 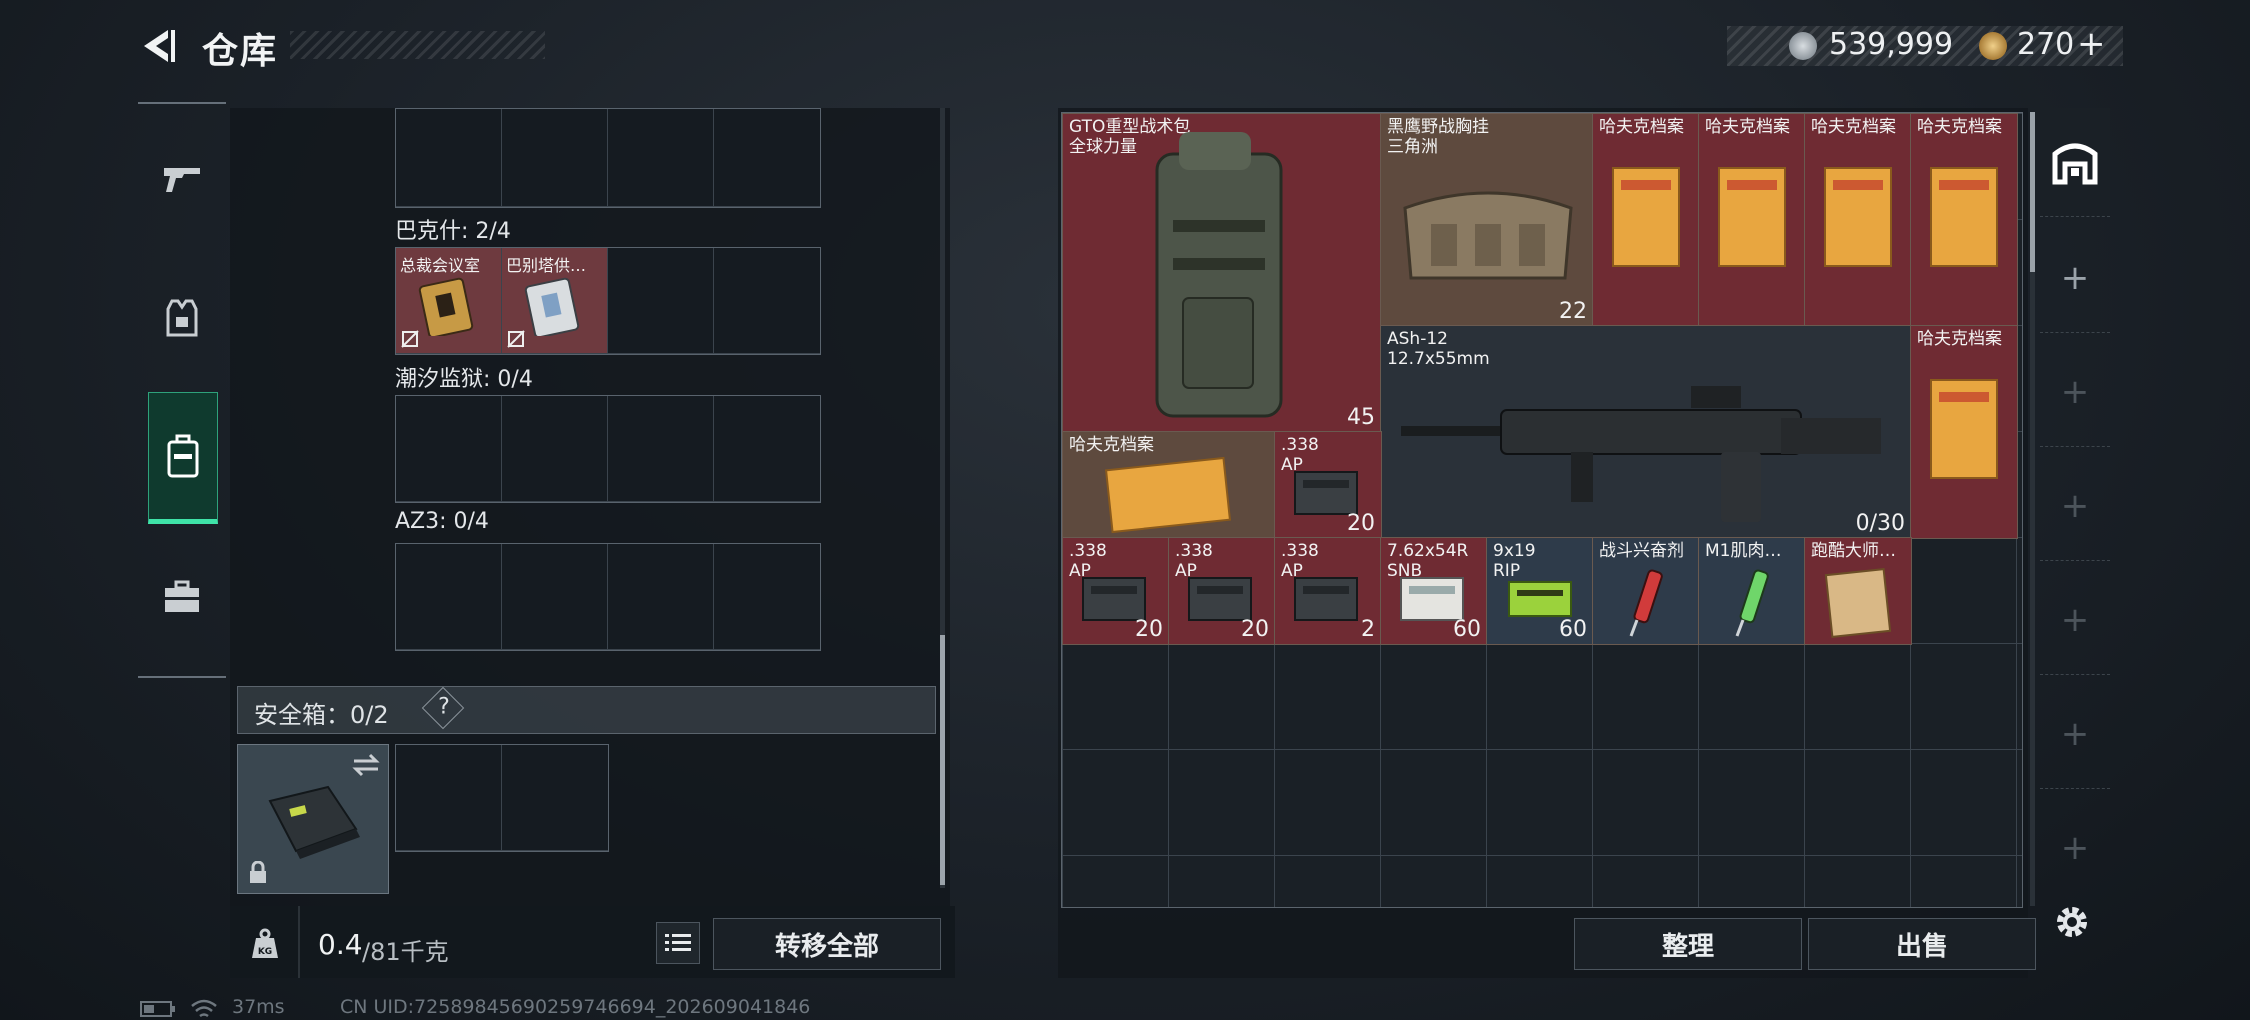 I want to click on container-grid-top, so click(x=608, y=158).